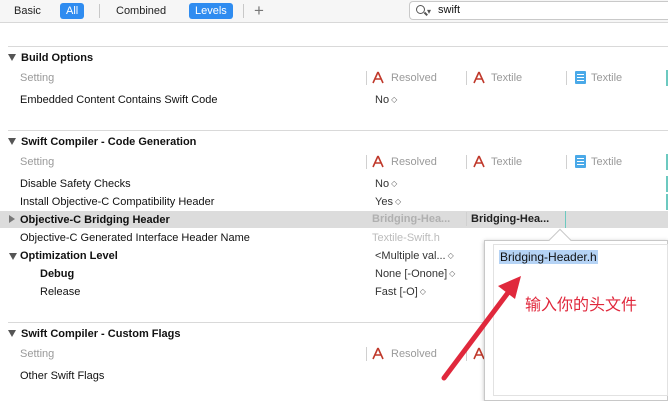  I want to click on annotation-arrow, so click(481, 328).